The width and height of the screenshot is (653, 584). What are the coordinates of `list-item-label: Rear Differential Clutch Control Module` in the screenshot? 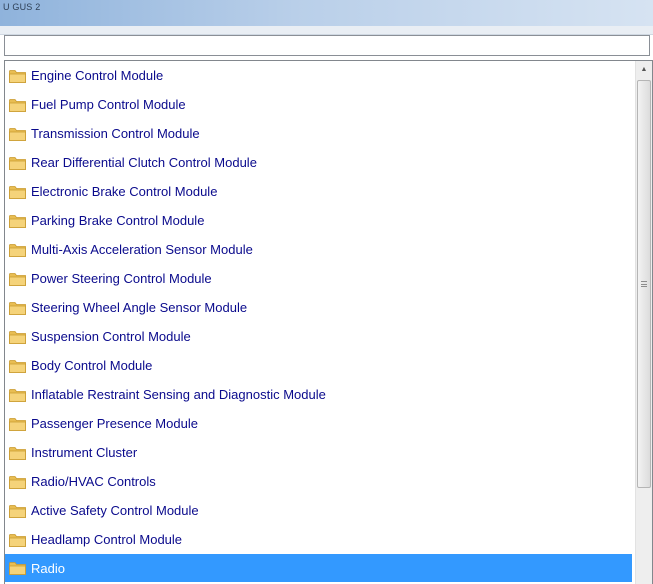 It's located at (144, 162).